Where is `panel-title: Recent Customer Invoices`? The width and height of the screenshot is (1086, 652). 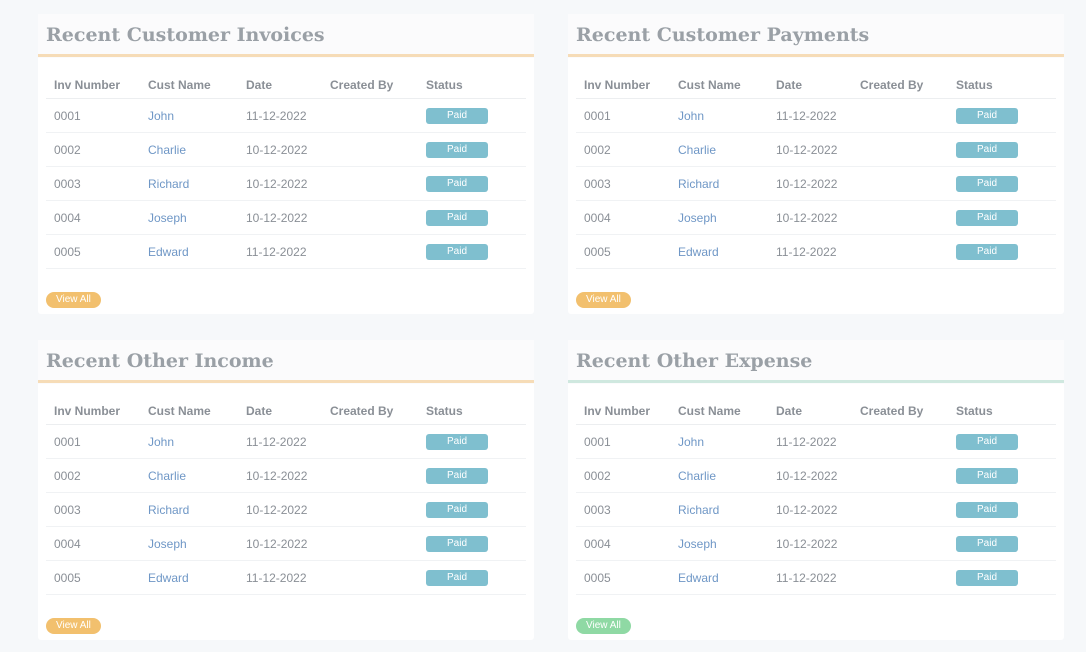
panel-title: Recent Customer Invoices is located at coordinates (185, 35).